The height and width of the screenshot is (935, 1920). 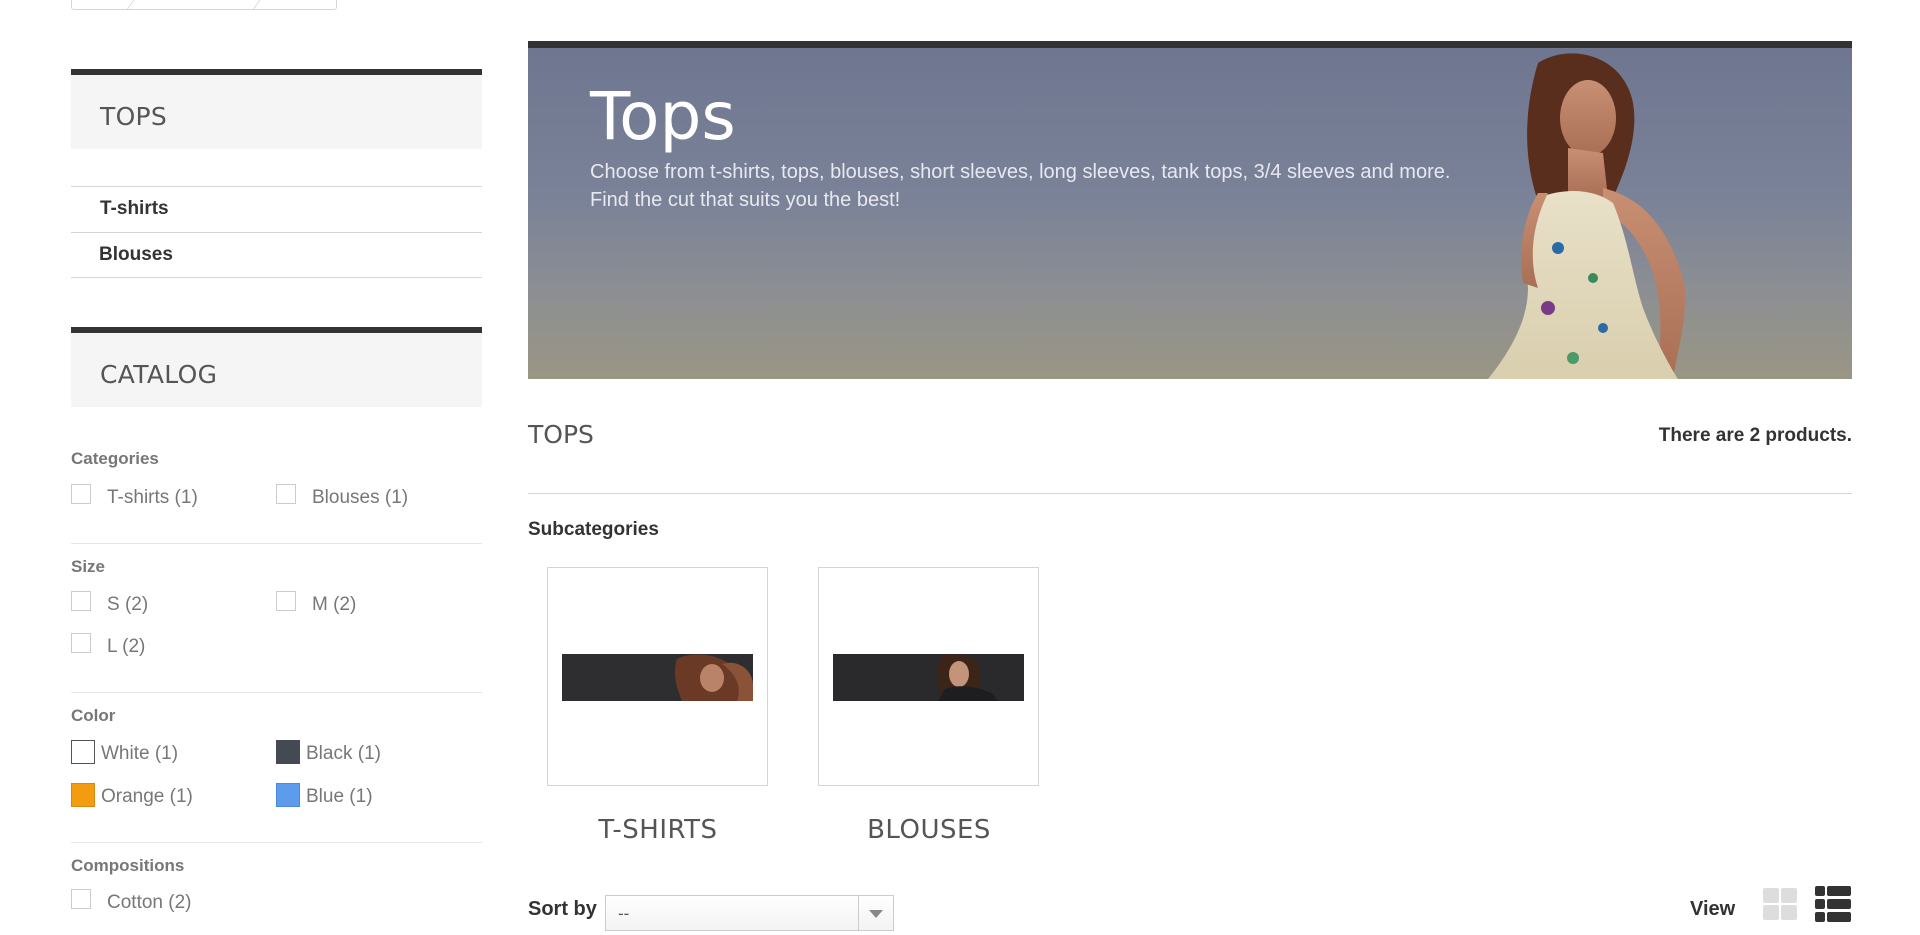 What do you see at coordinates (745, 200) in the screenshot?
I see `banner-description-line: Find the cut that suits you the best!` at bounding box center [745, 200].